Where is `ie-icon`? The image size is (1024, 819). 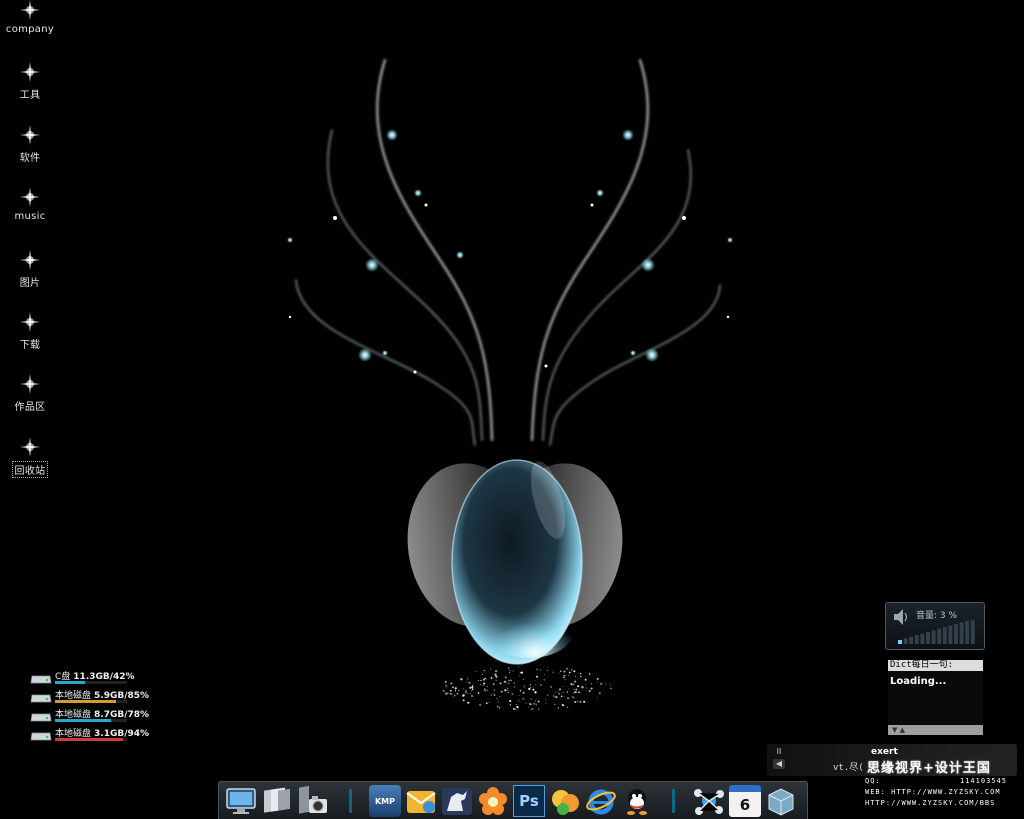
ie-icon is located at coordinates (601, 801).